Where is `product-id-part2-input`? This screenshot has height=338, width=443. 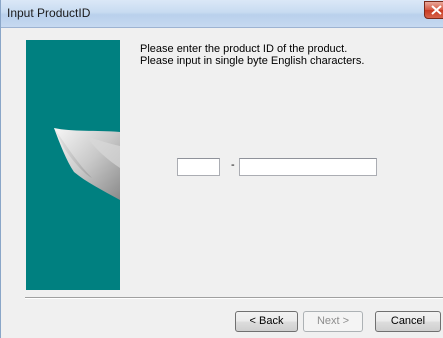
product-id-part2-input is located at coordinates (308, 167).